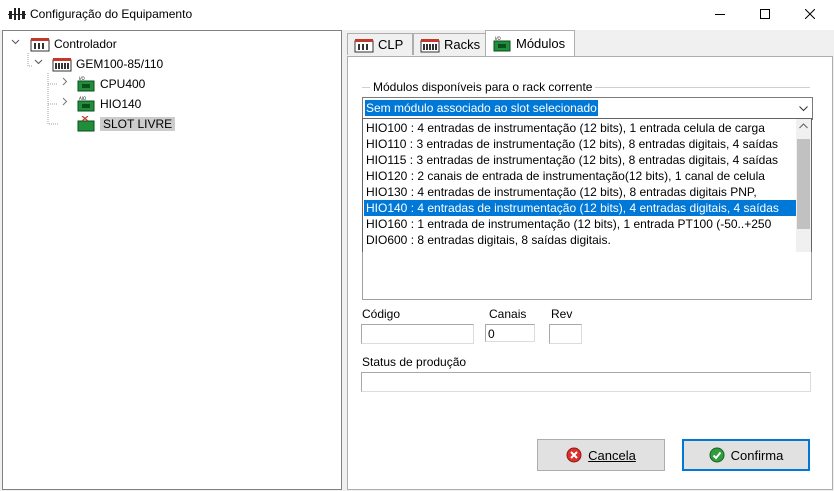  What do you see at coordinates (15, 43) in the screenshot?
I see `expand-root-icon` at bounding box center [15, 43].